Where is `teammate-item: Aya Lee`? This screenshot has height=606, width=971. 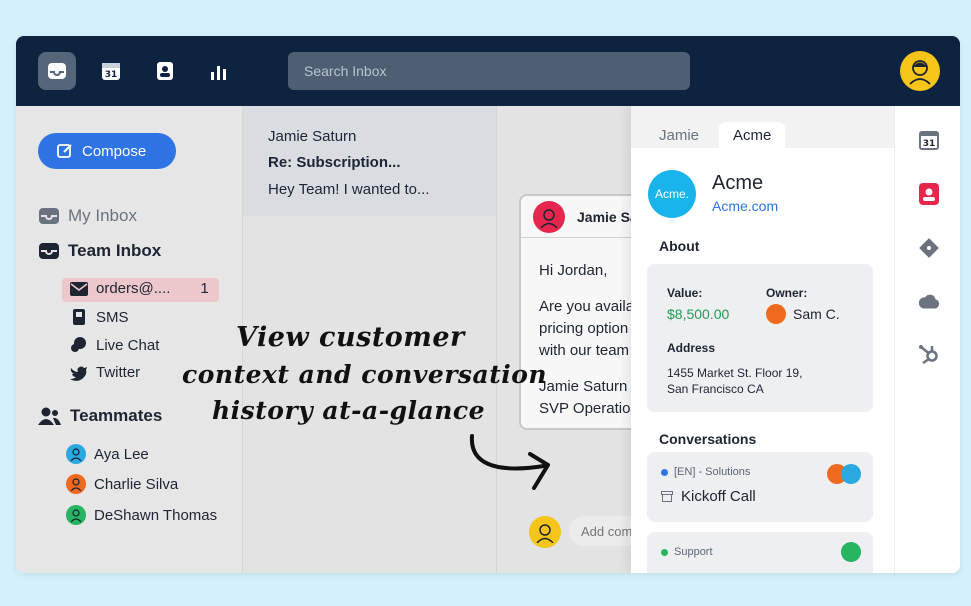 teammate-item: Aya Lee is located at coordinates (107, 454).